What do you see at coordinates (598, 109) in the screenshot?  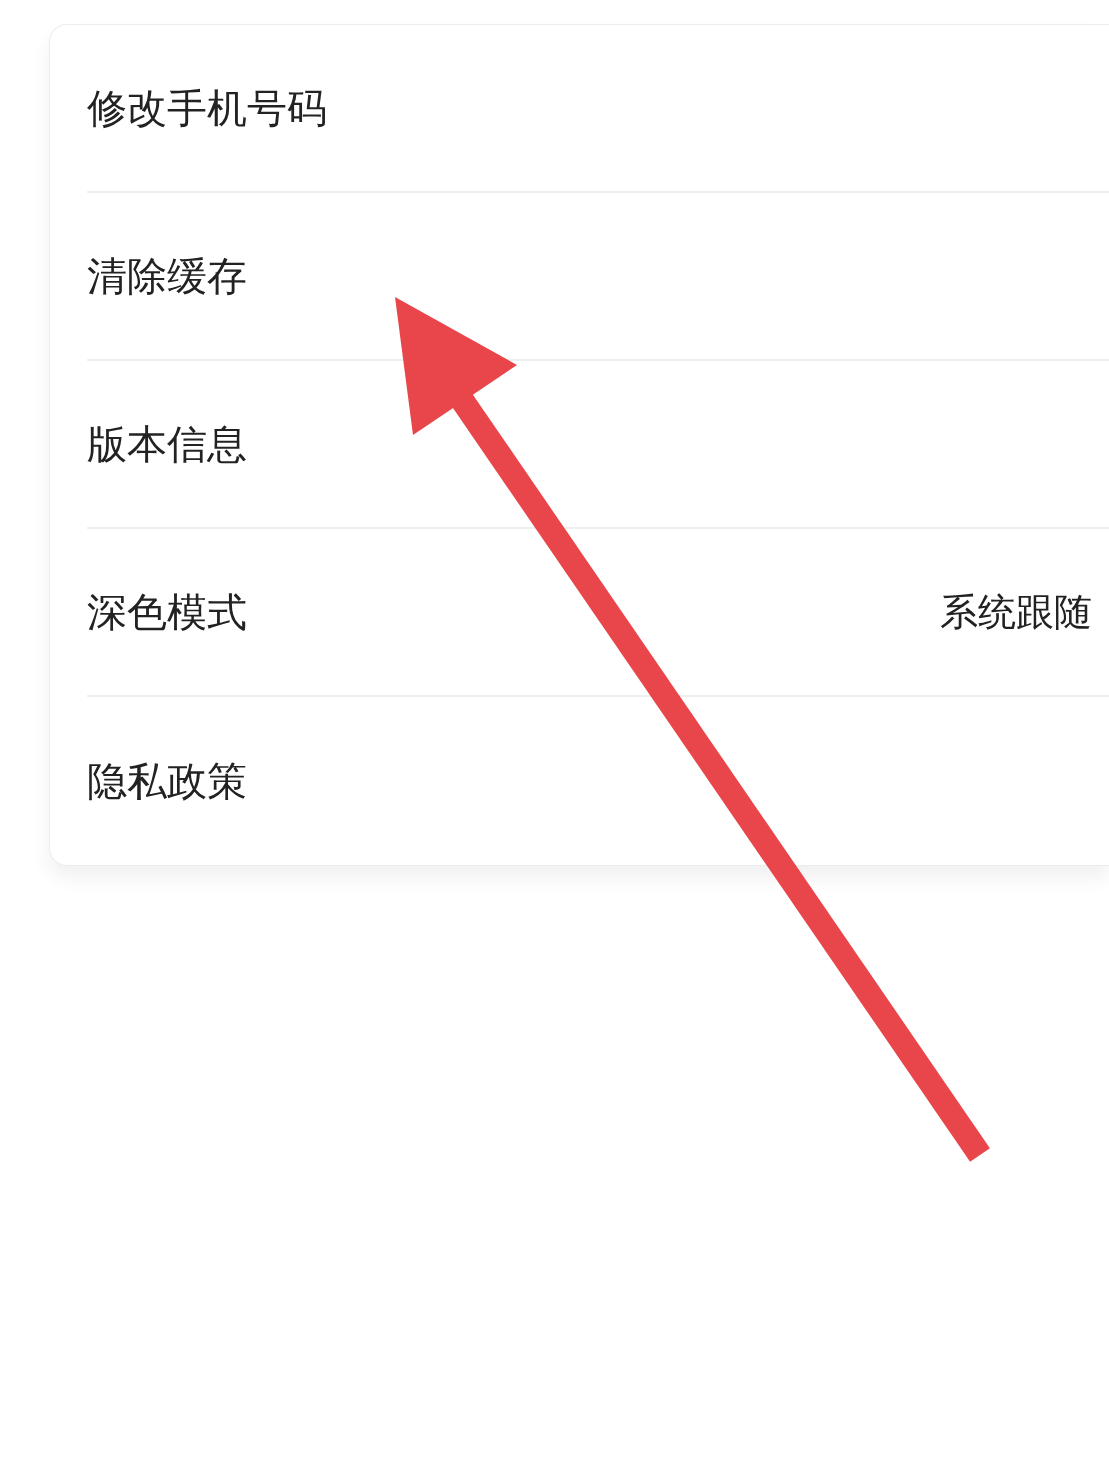 I see `settings-row: 修改手机号码` at bounding box center [598, 109].